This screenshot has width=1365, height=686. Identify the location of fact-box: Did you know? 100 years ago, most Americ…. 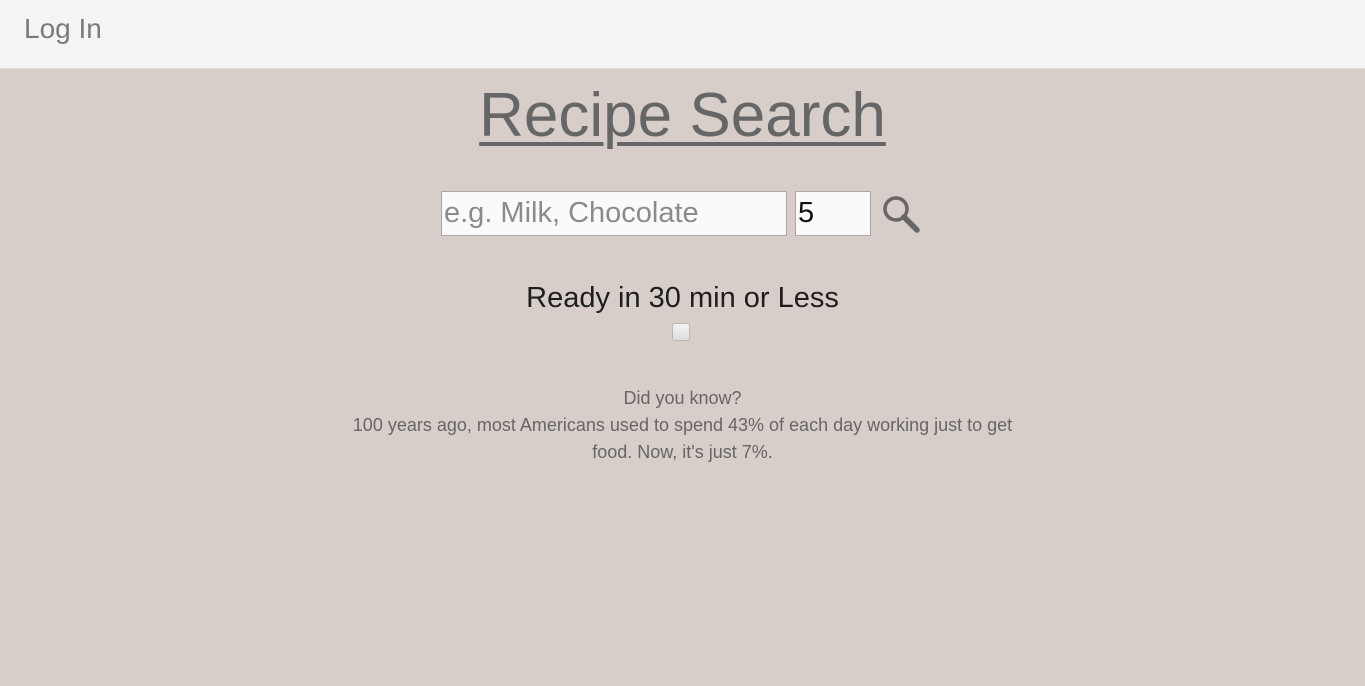
(682, 425).